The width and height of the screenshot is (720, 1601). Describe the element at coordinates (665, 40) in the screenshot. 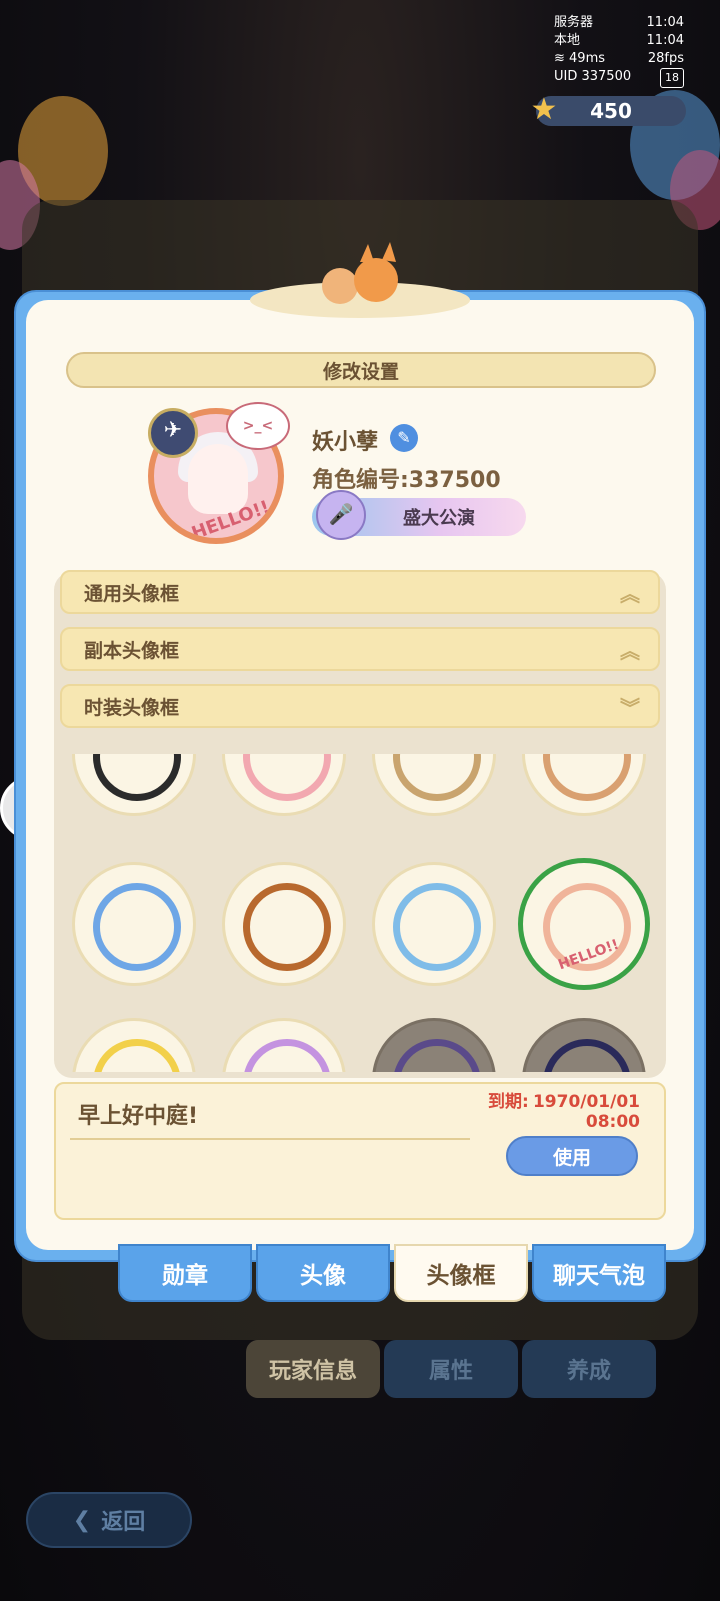

I see `local-time: 11:04` at that location.